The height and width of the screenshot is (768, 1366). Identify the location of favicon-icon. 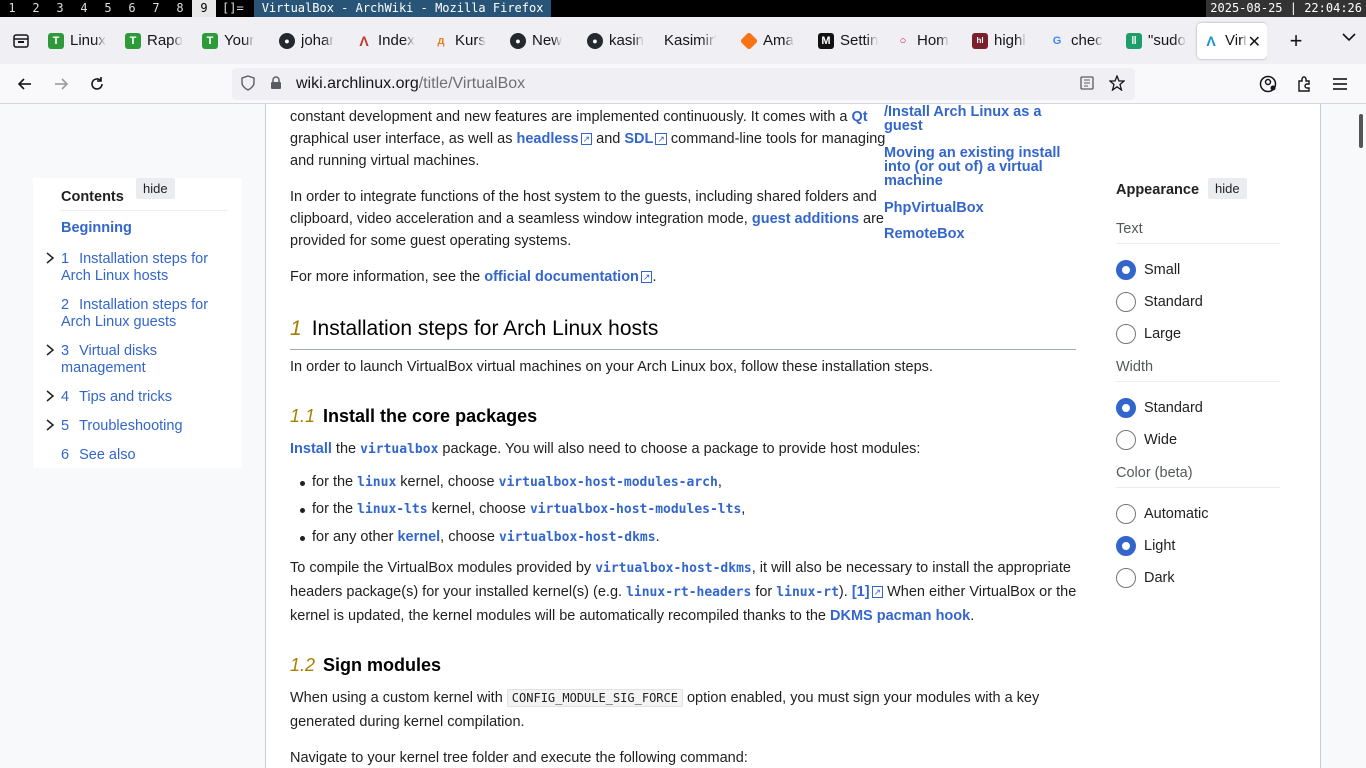
(749, 40).